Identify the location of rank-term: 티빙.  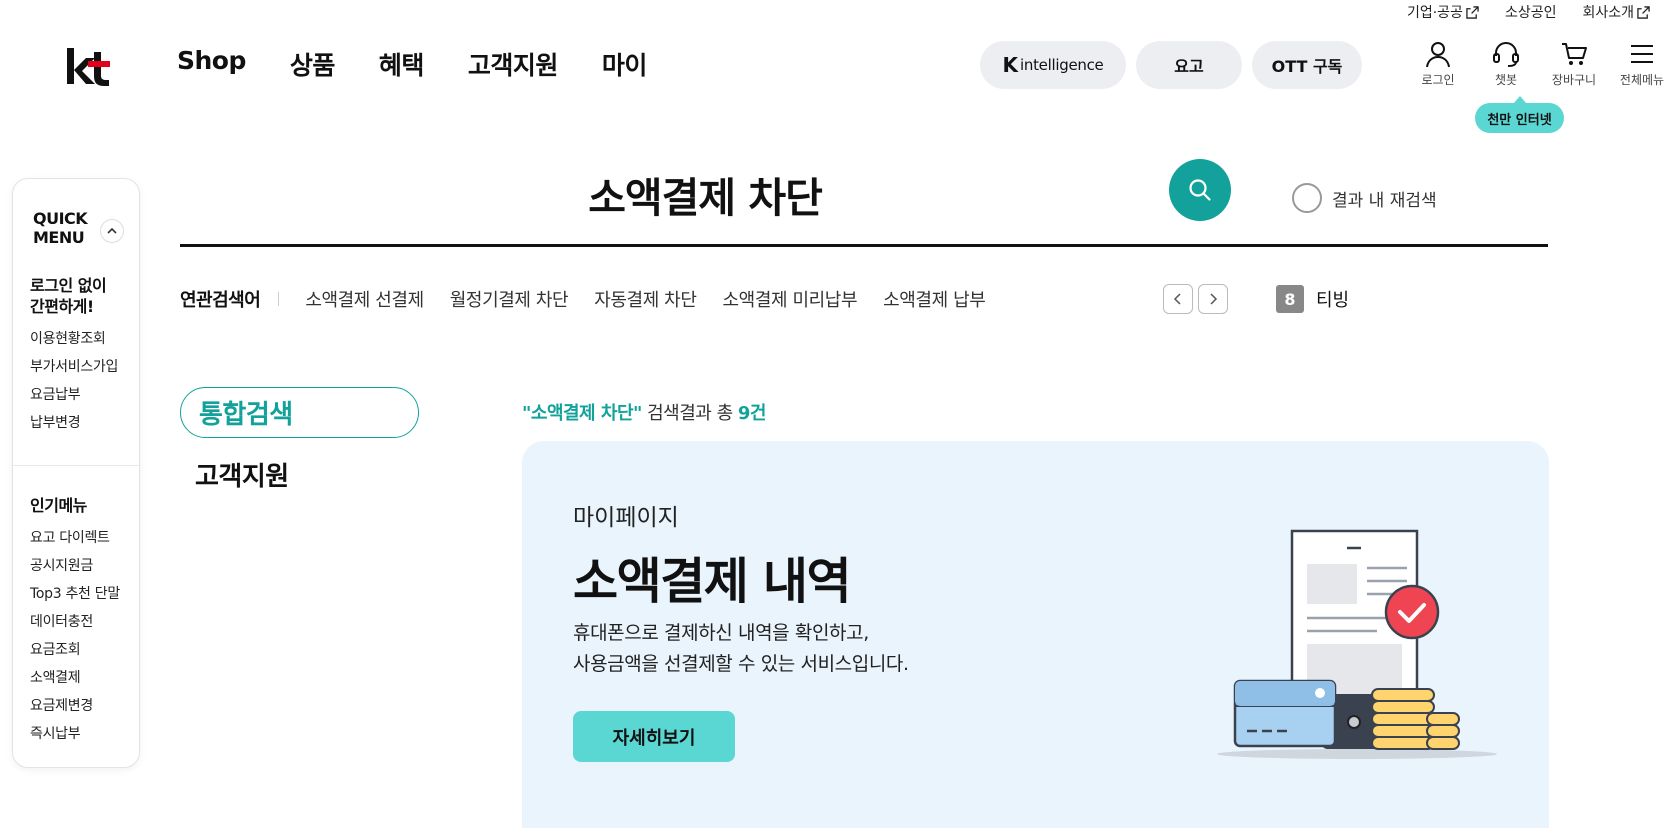
(1333, 300).